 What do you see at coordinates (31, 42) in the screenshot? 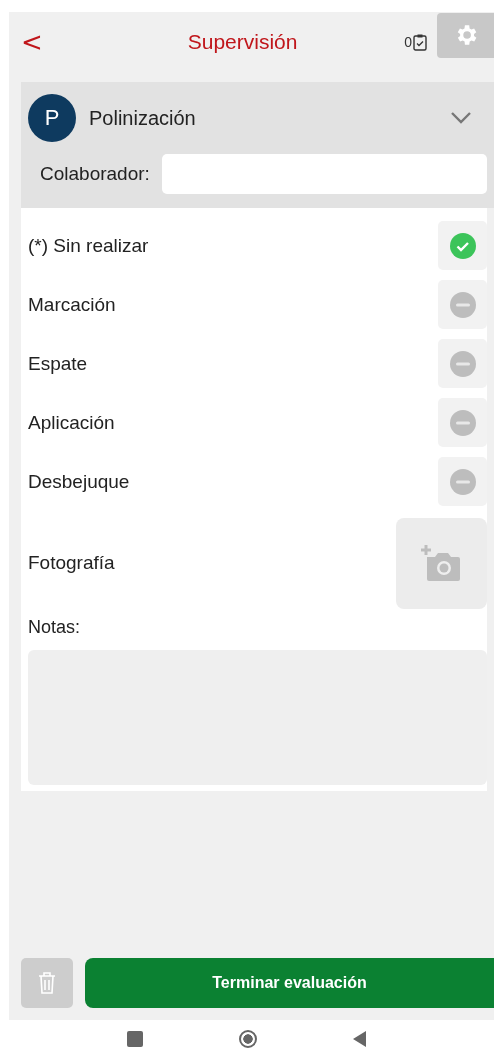
I see `back-button: <` at bounding box center [31, 42].